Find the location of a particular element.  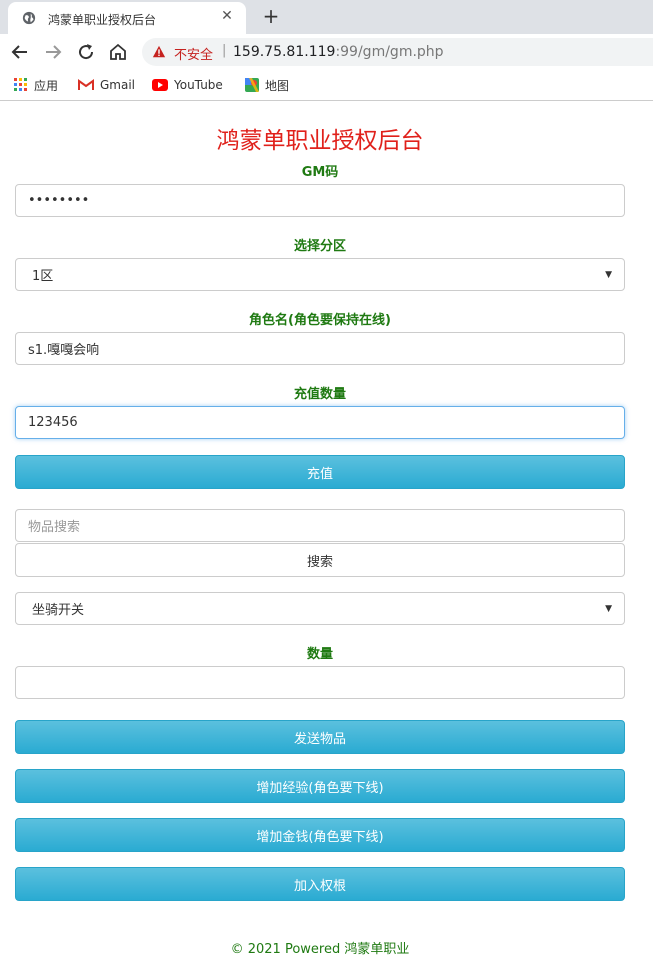

browser-toolbar: 不安全 | 159.75.81.119:99/gm/gm.php is located at coordinates (326, 52).